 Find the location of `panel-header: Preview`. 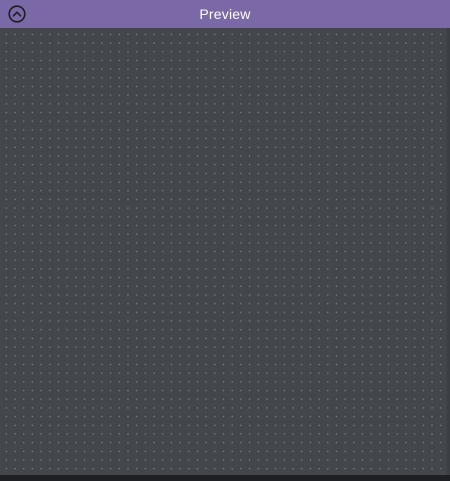

panel-header: Preview is located at coordinates (225, 14).